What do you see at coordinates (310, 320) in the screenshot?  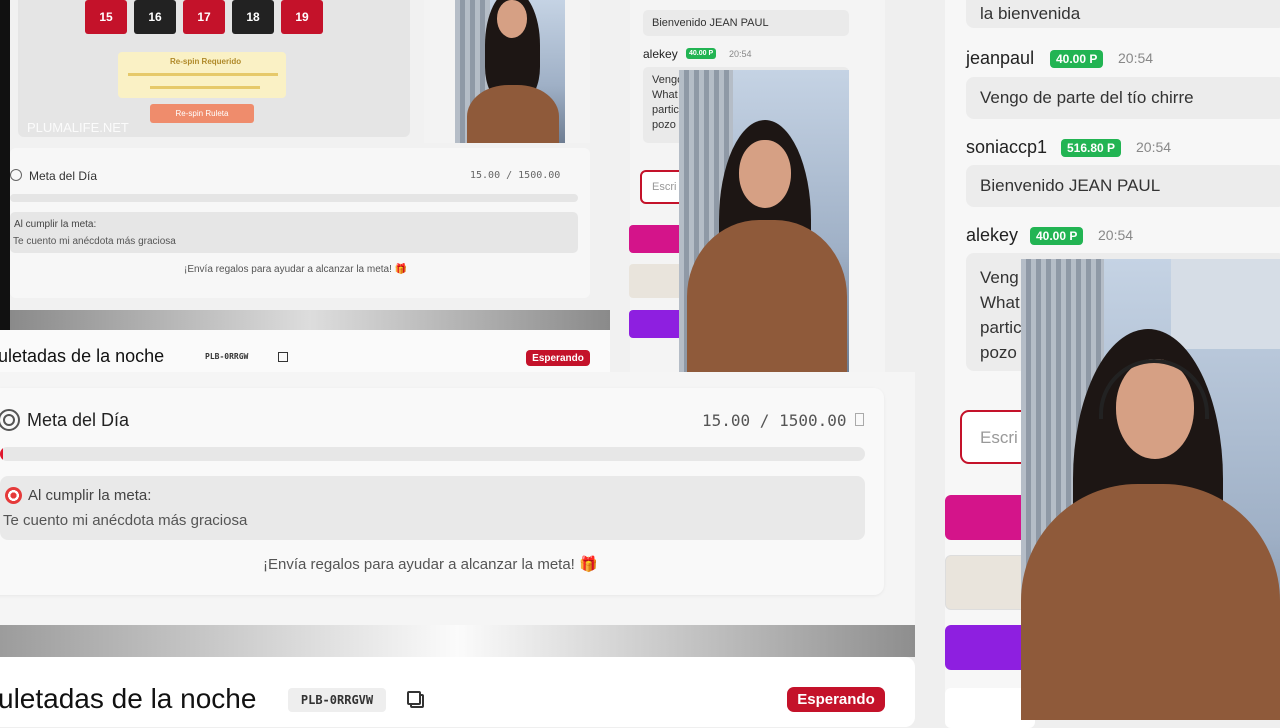 I see `embedded-band` at bounding box center [310, 320].